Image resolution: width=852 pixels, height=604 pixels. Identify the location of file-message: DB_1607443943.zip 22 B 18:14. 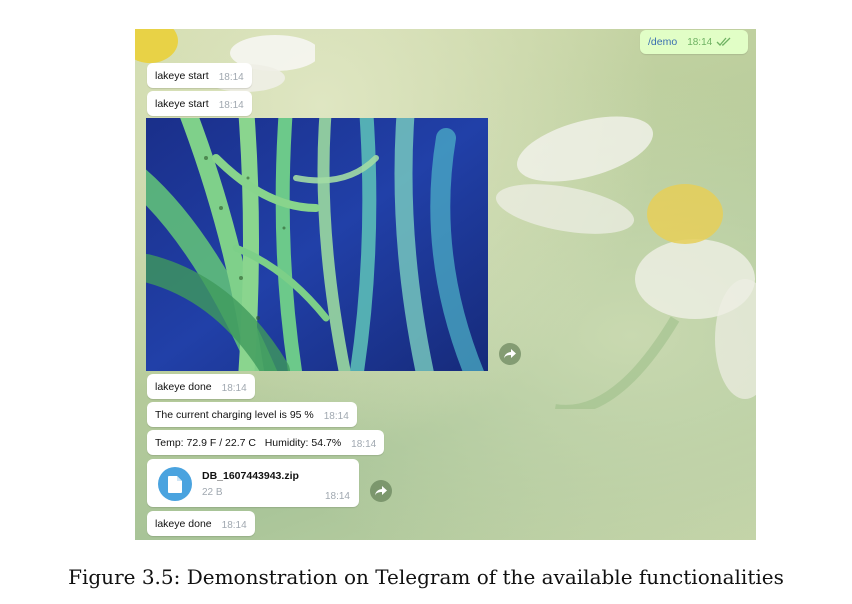
(253, 483).